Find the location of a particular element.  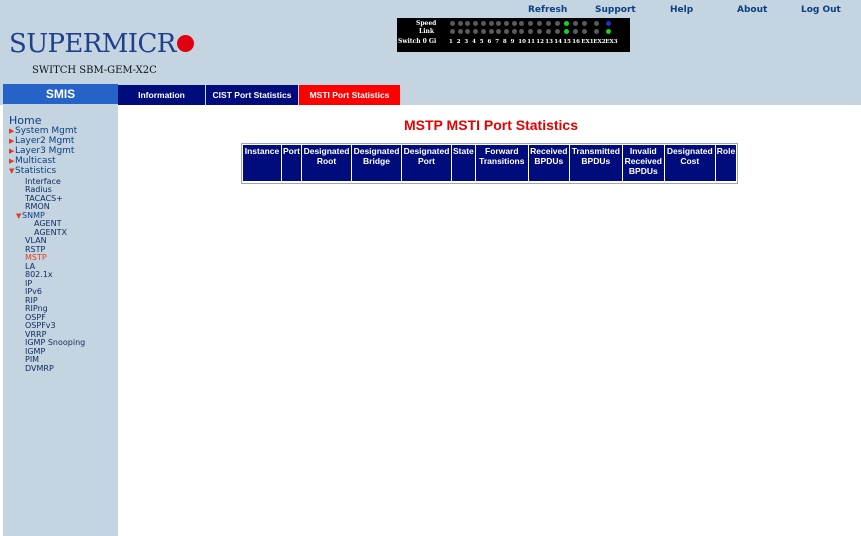

sidebar-item-dvmrp: DVMRP is located at coordinates (39, 368).